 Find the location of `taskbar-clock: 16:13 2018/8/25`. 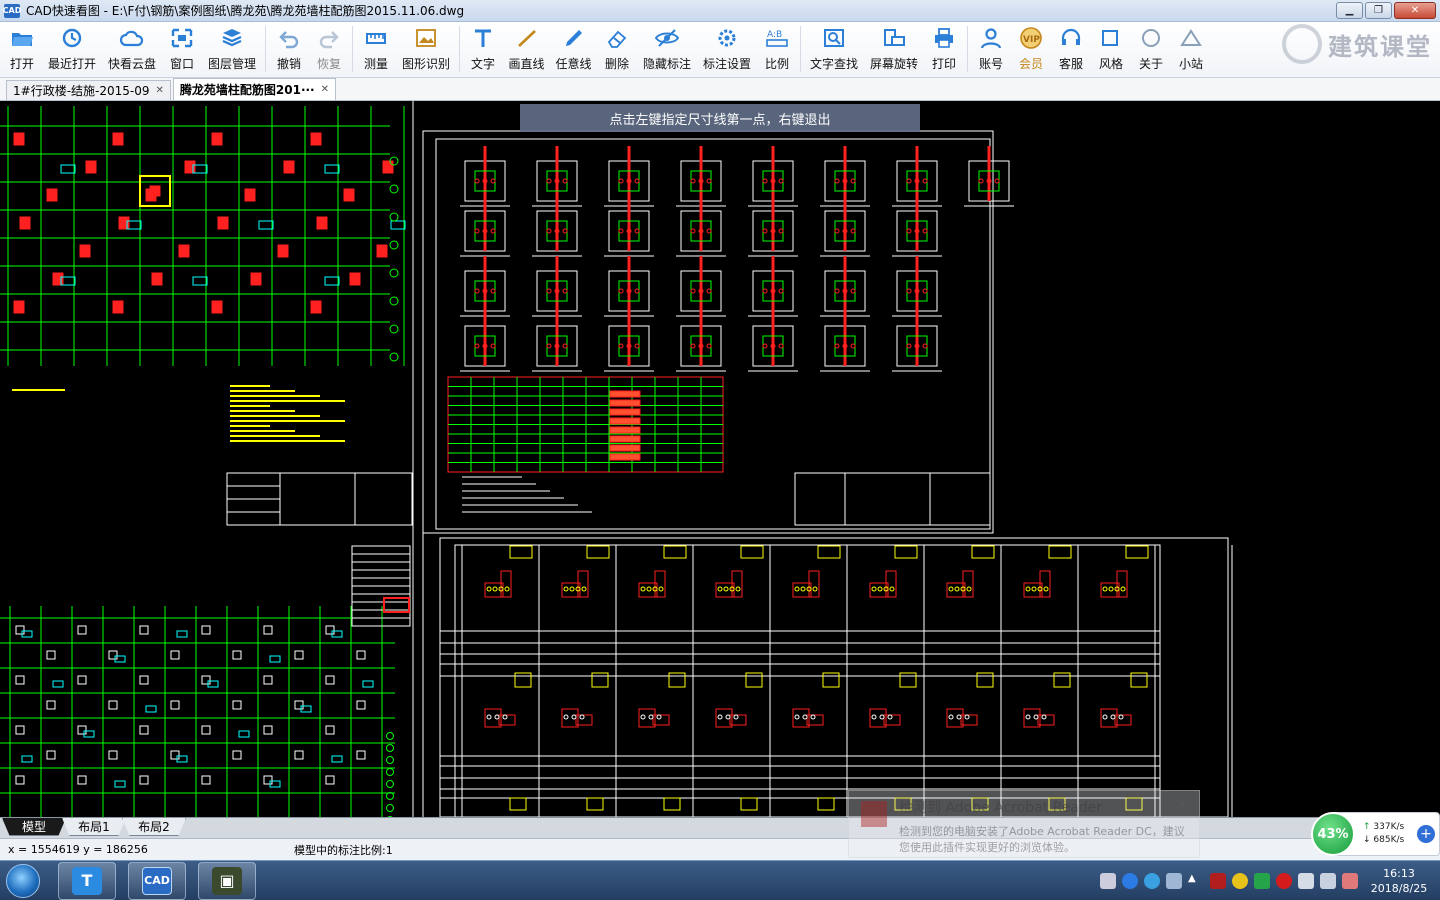

taskbar-clock: 16:13 2018/8/25 is located at coordinates (1399, 881).